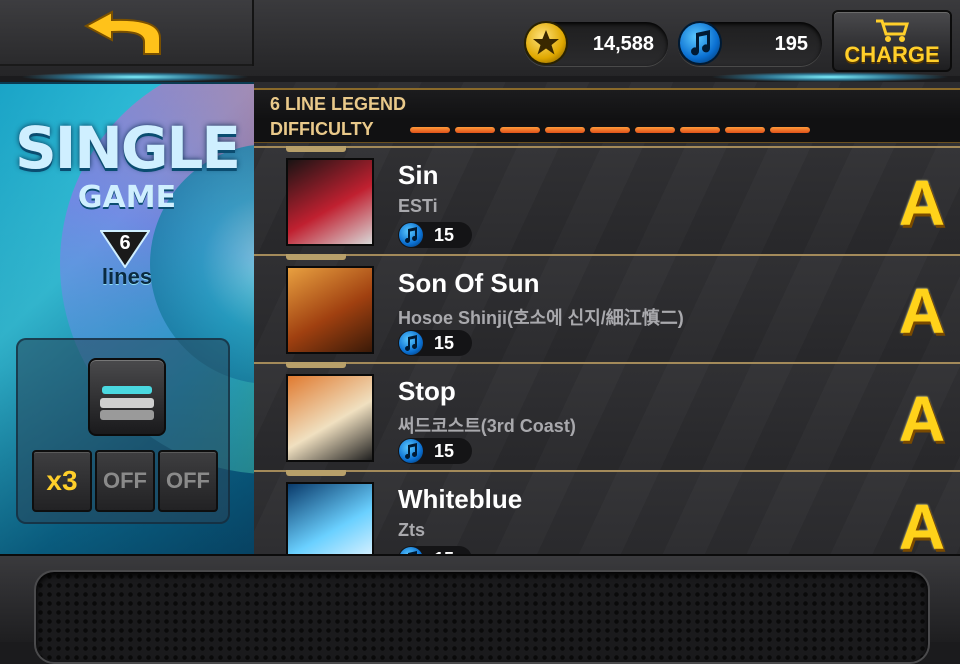 This screenshot has width=960, height=664. I want to click on charge-button: CHARGE, so click(892, 41).